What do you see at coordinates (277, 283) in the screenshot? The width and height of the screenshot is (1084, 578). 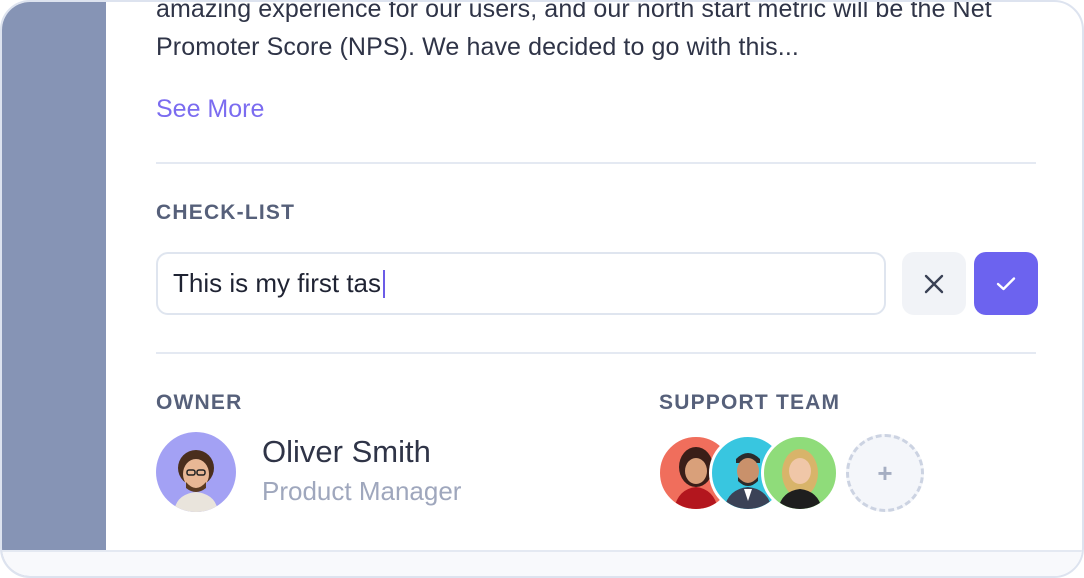 I see `checklist-input-value: This is my first tas` at bounding box center [277, 283].